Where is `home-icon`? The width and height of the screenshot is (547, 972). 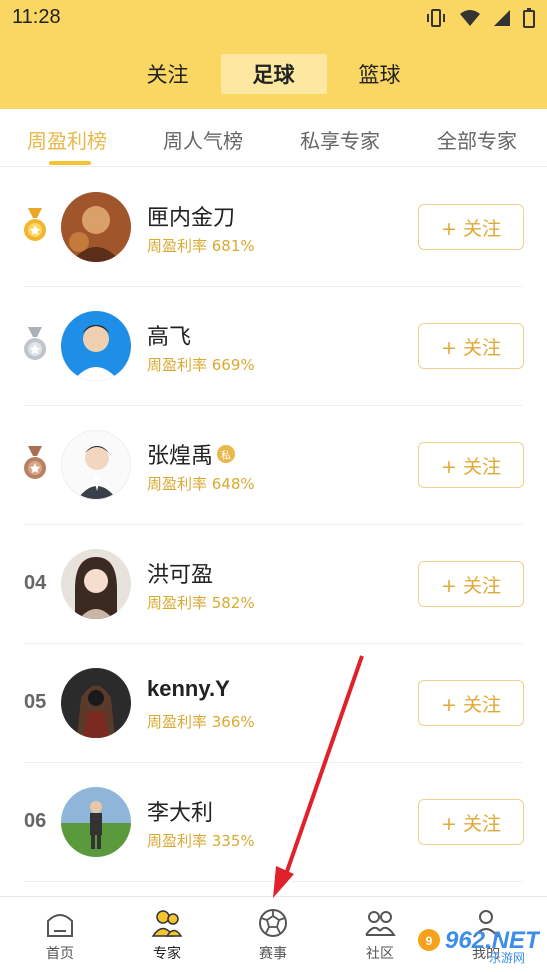 home-icon is located at coordinates (60, 925).